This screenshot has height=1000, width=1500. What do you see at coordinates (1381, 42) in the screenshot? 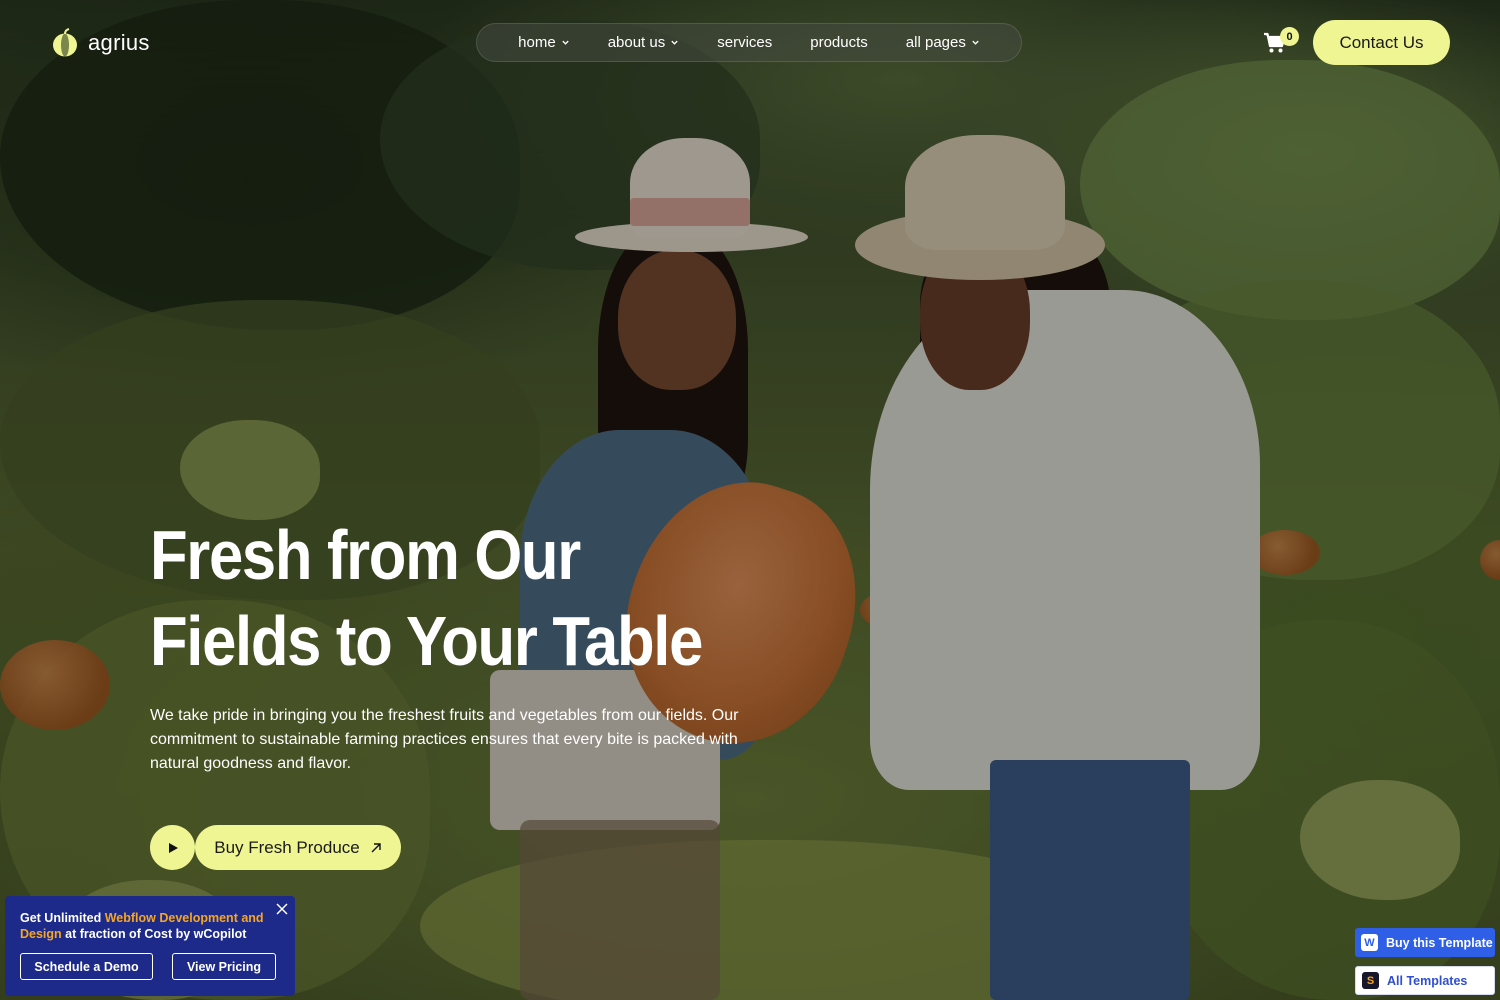
I see `contact-us-button: Contact Us` at bounding box center [1381, 42].